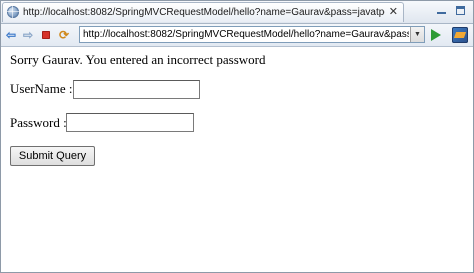 The width and height of the screenshot is (474, 273). Describe the element at coordinates (393, 12) in the screenshot. I see `close-icon: ✕` at that location.